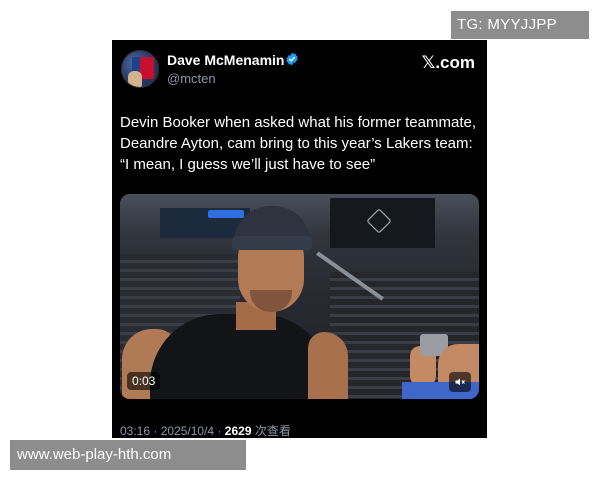 This screenshot has height=480, width=600. What do you see at coordinates (135, 79) in the screenshot?
I see `avatar-figure` at bounding box center [135, 79].